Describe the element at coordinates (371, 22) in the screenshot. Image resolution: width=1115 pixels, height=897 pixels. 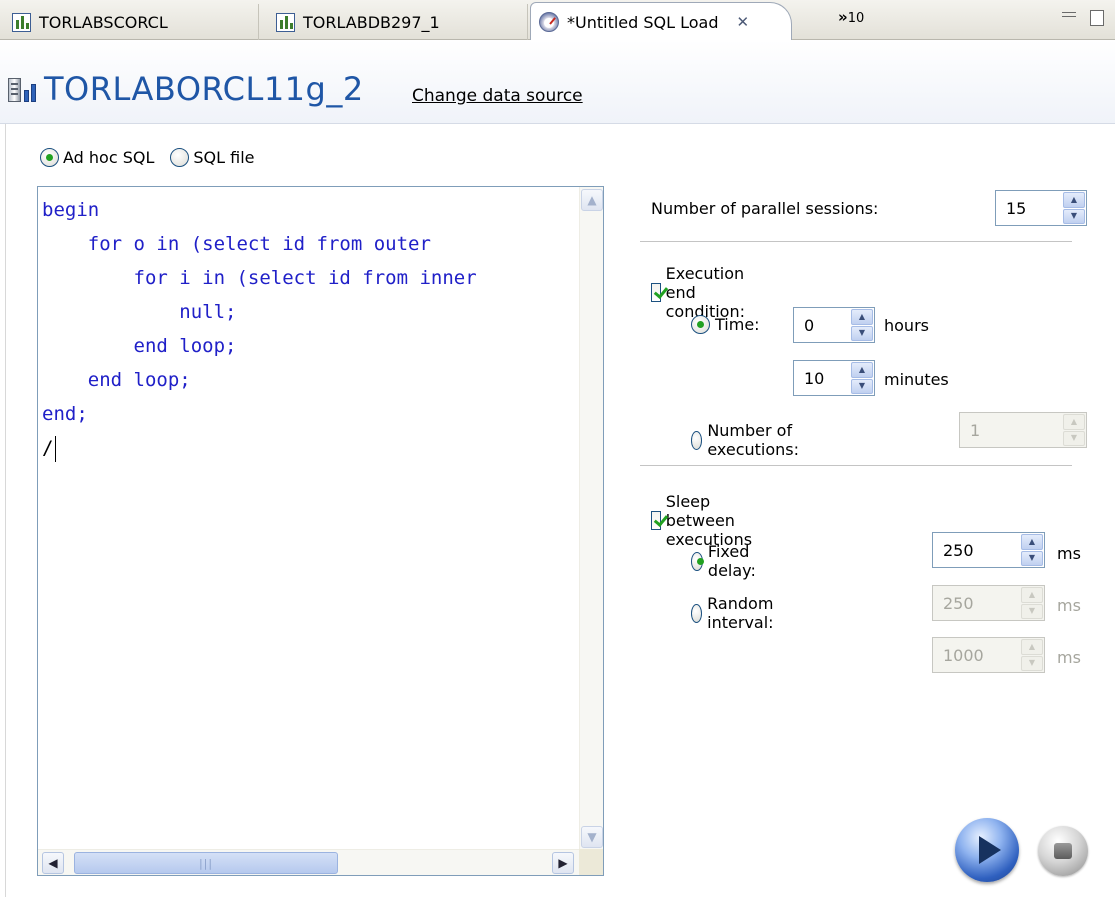
I see `tab-label: TORLABDB297_1` at that location.